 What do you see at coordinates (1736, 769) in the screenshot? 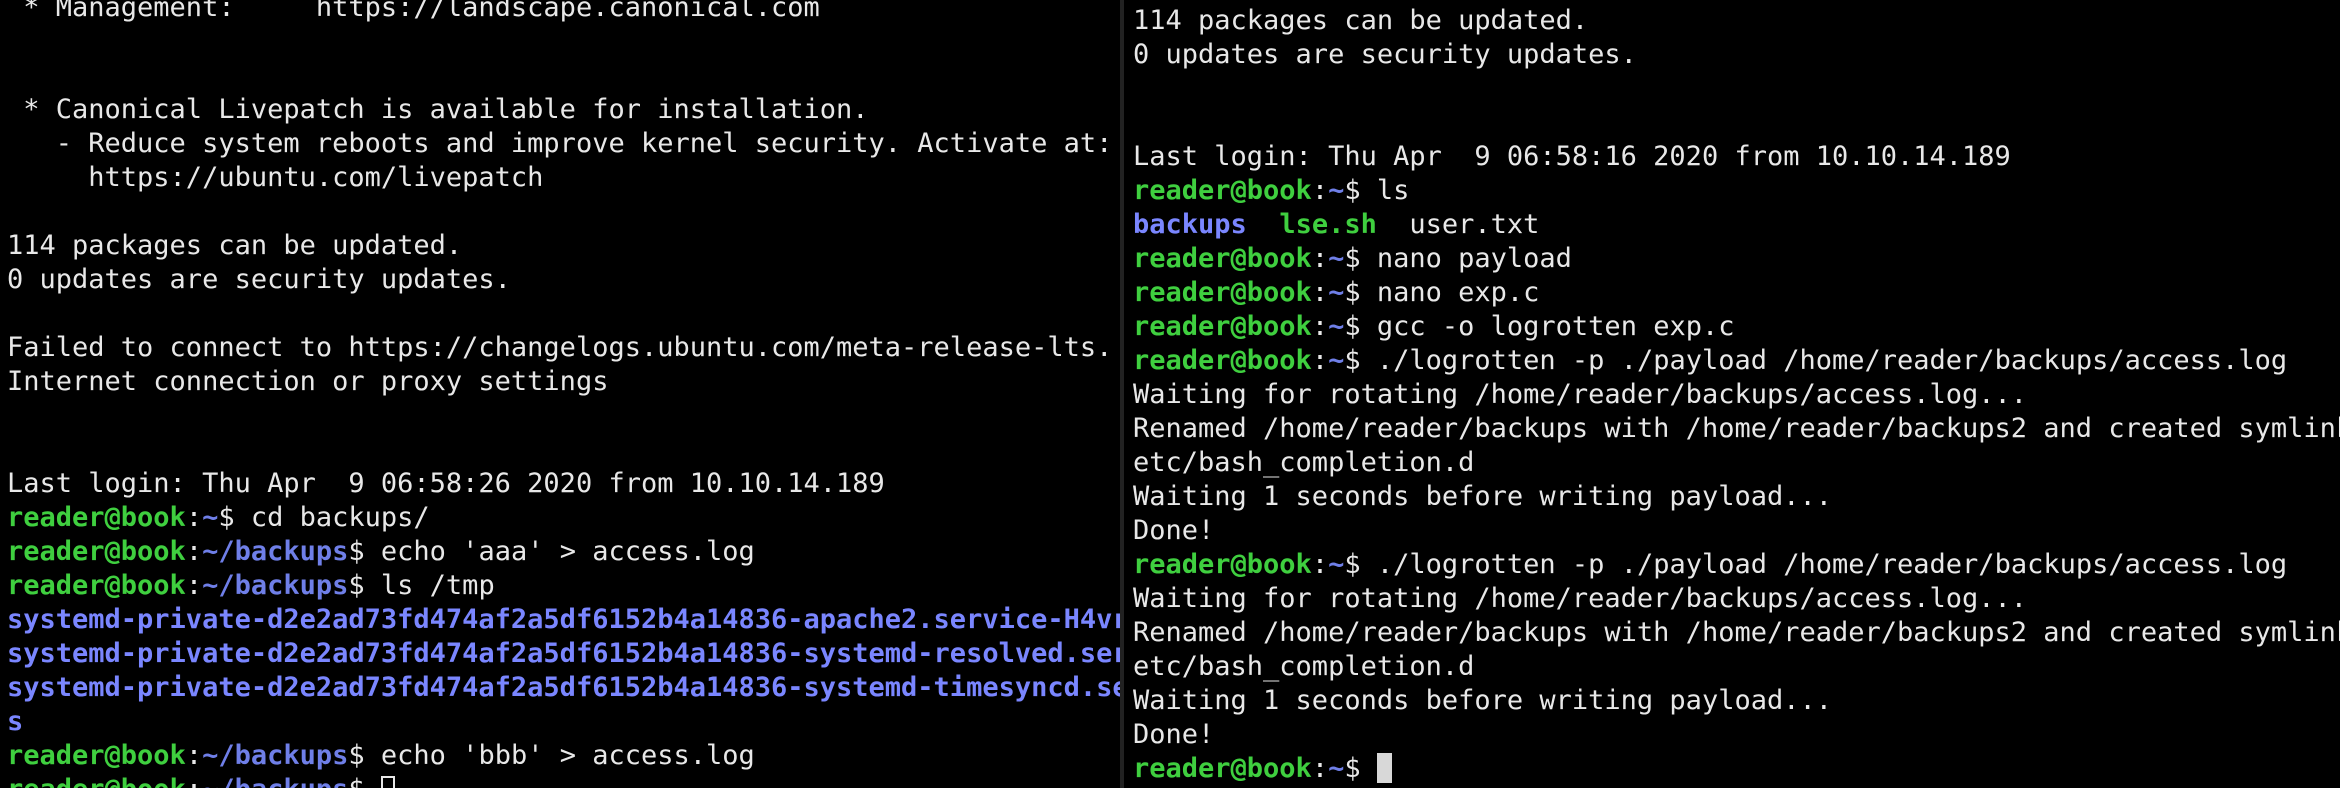
I see `command-prompt-line: reader@book:~$` at bounding box center [1736, 769].